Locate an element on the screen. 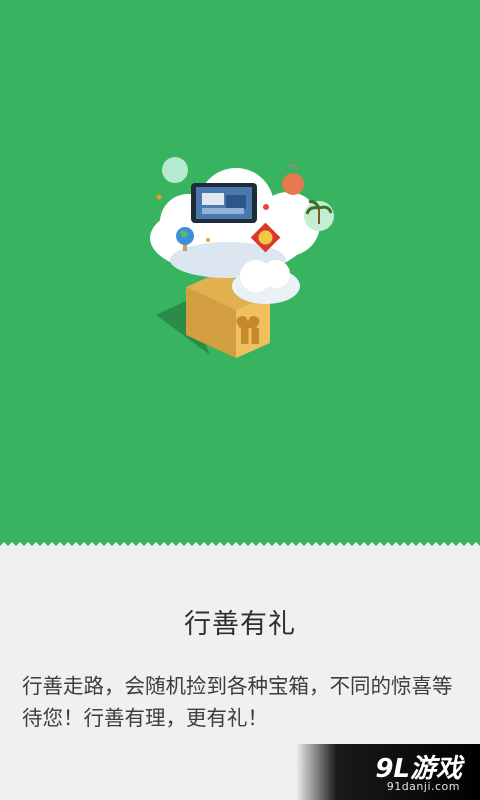 The width and height of the screenshot is (480, 800). page-description: 行善走路，会随机捡到各种宝箱，不同的惊喜等待您！行善有理，更有礼！ is located at coordinates (237, 702).